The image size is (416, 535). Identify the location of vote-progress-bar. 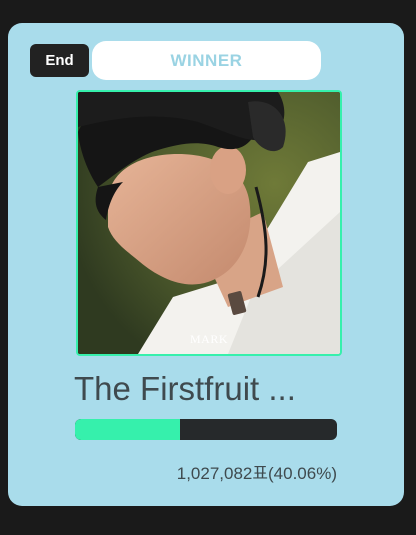
(206, 429).